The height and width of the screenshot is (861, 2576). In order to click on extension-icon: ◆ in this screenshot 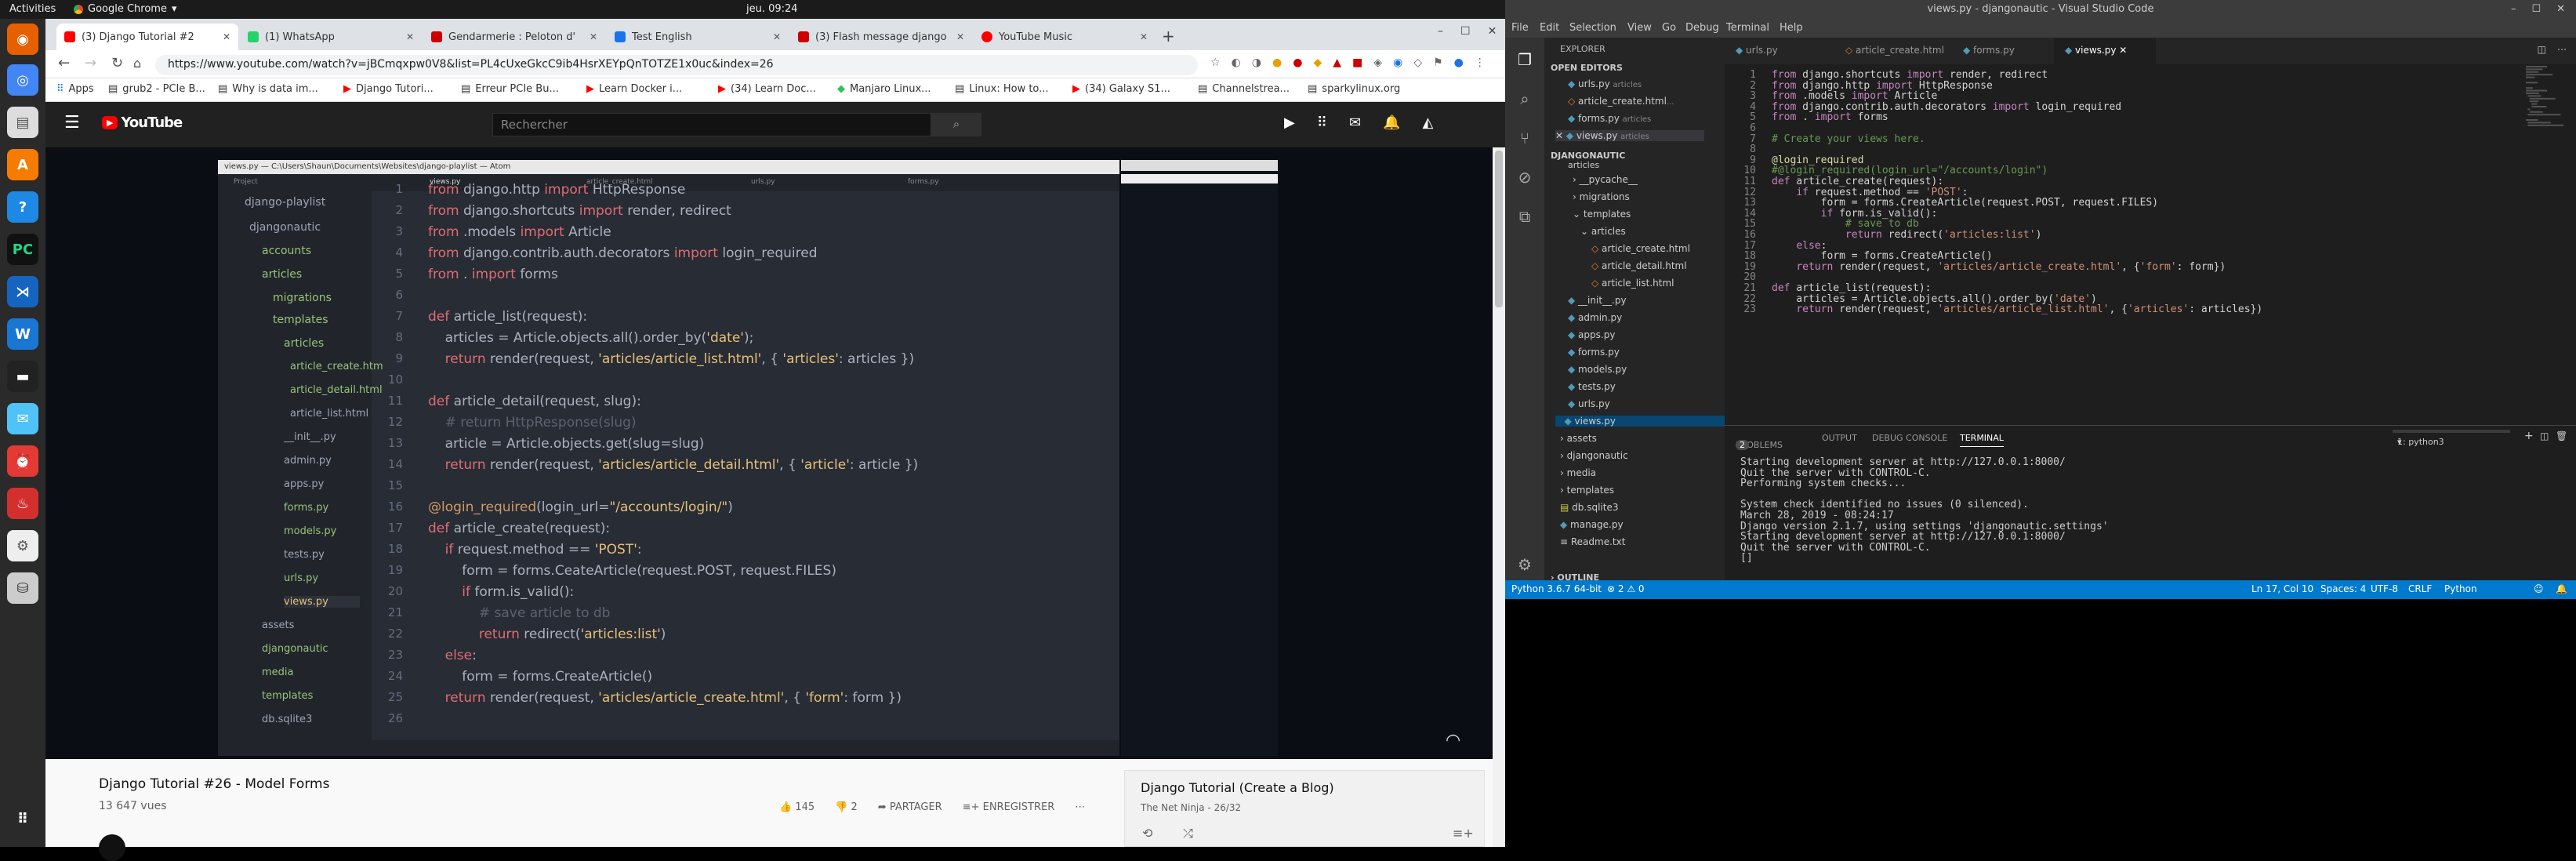, I will do `click(1317, 62)`.